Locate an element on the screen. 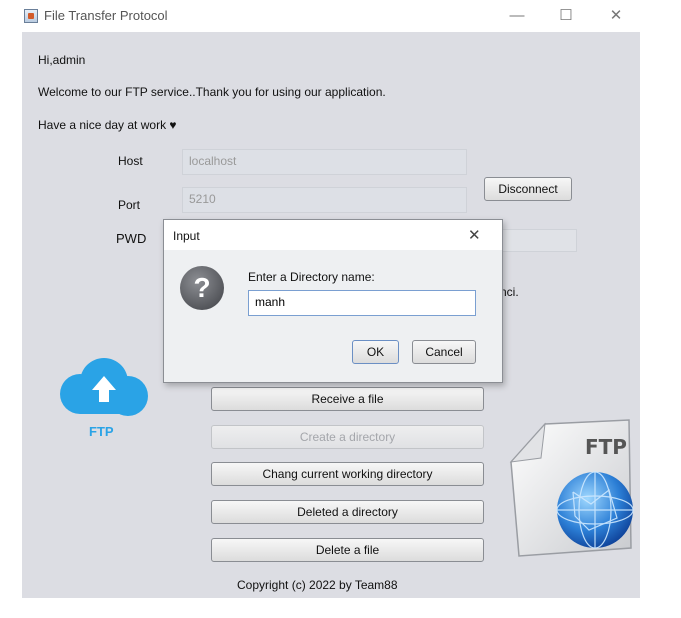 The width and height of the screenshot is (681, 618). greeting-text: Hi,admin is located at coordinates (62, 60).